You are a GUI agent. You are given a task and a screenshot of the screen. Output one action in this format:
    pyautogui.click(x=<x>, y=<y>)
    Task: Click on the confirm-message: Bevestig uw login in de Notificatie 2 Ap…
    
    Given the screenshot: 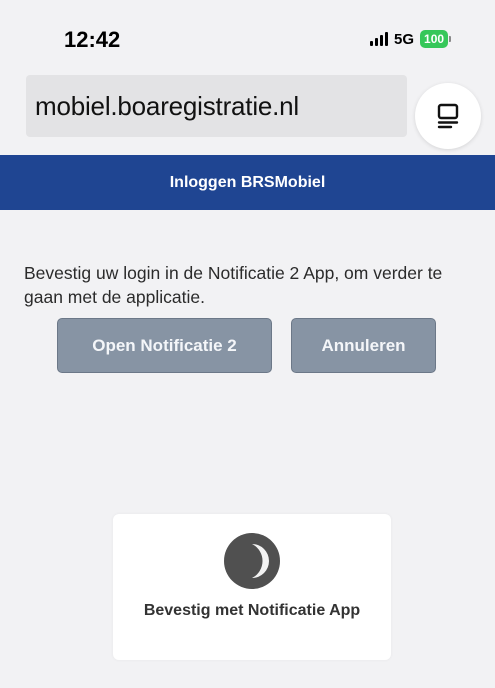 What is the action you would take?
    pyautogui.click(x=233, y=285)
    